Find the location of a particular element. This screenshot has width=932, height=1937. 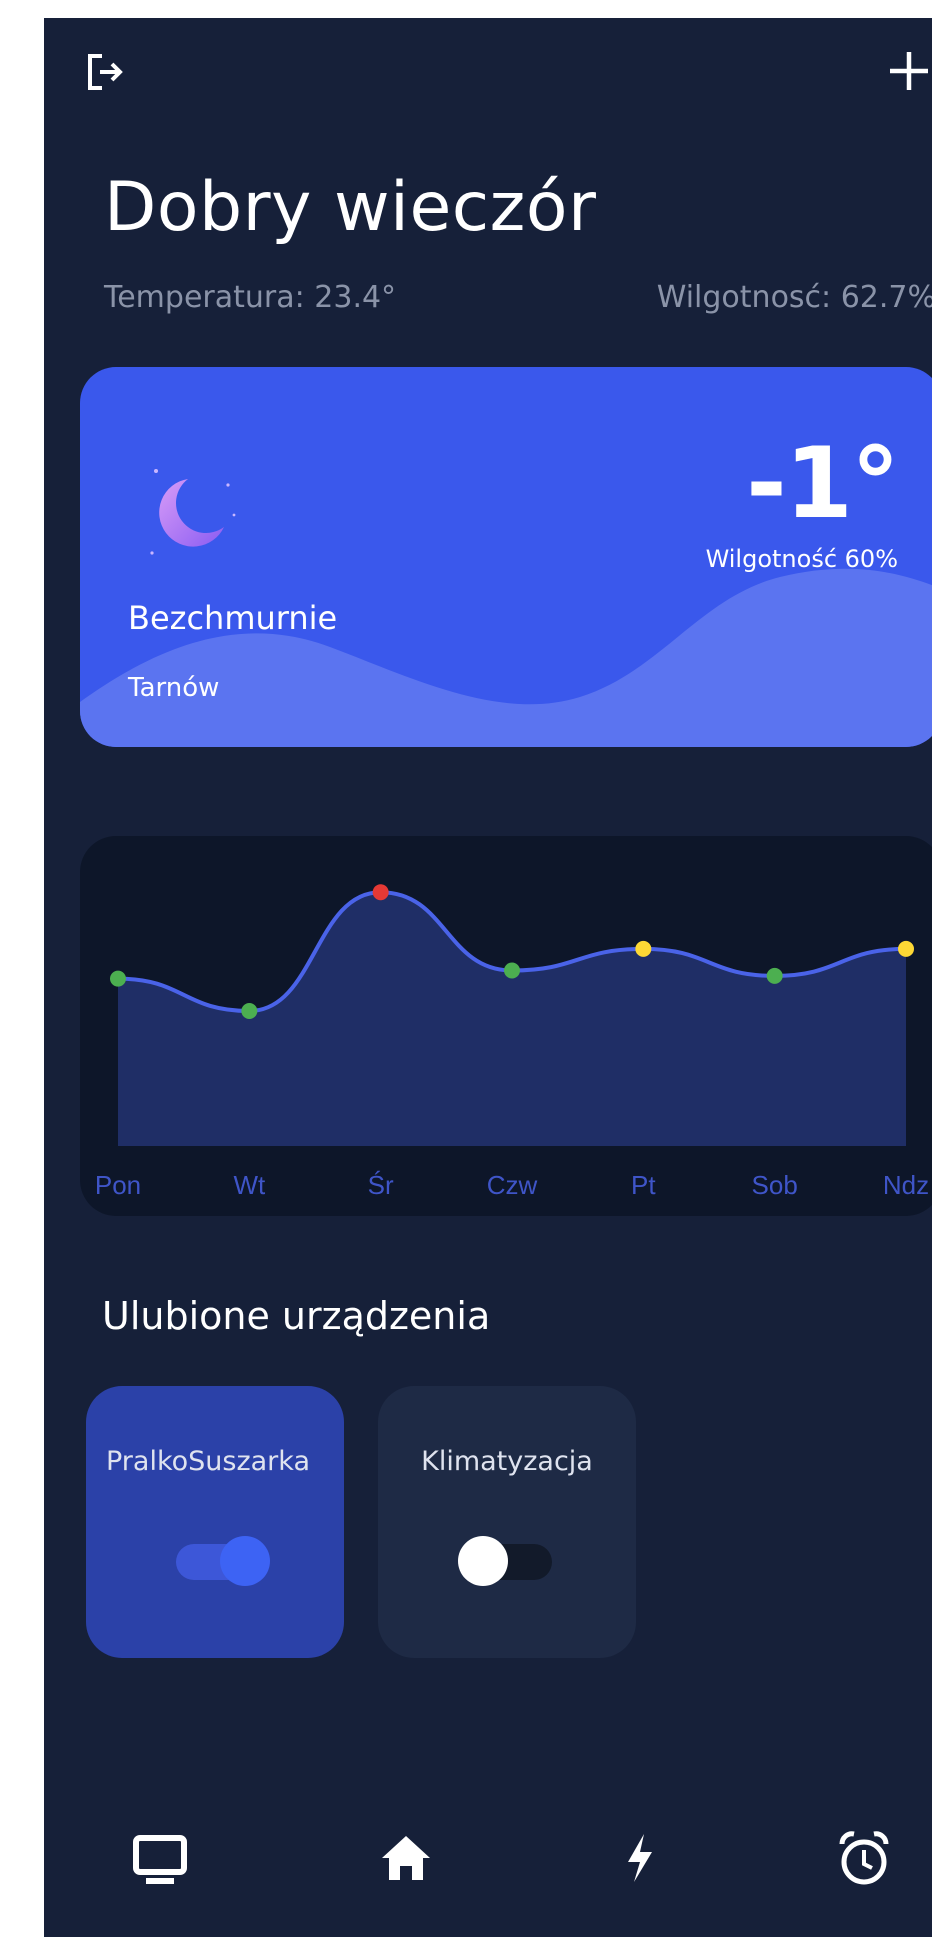

device-name: Klimatyzacja is located at coordinates (507, 1461).